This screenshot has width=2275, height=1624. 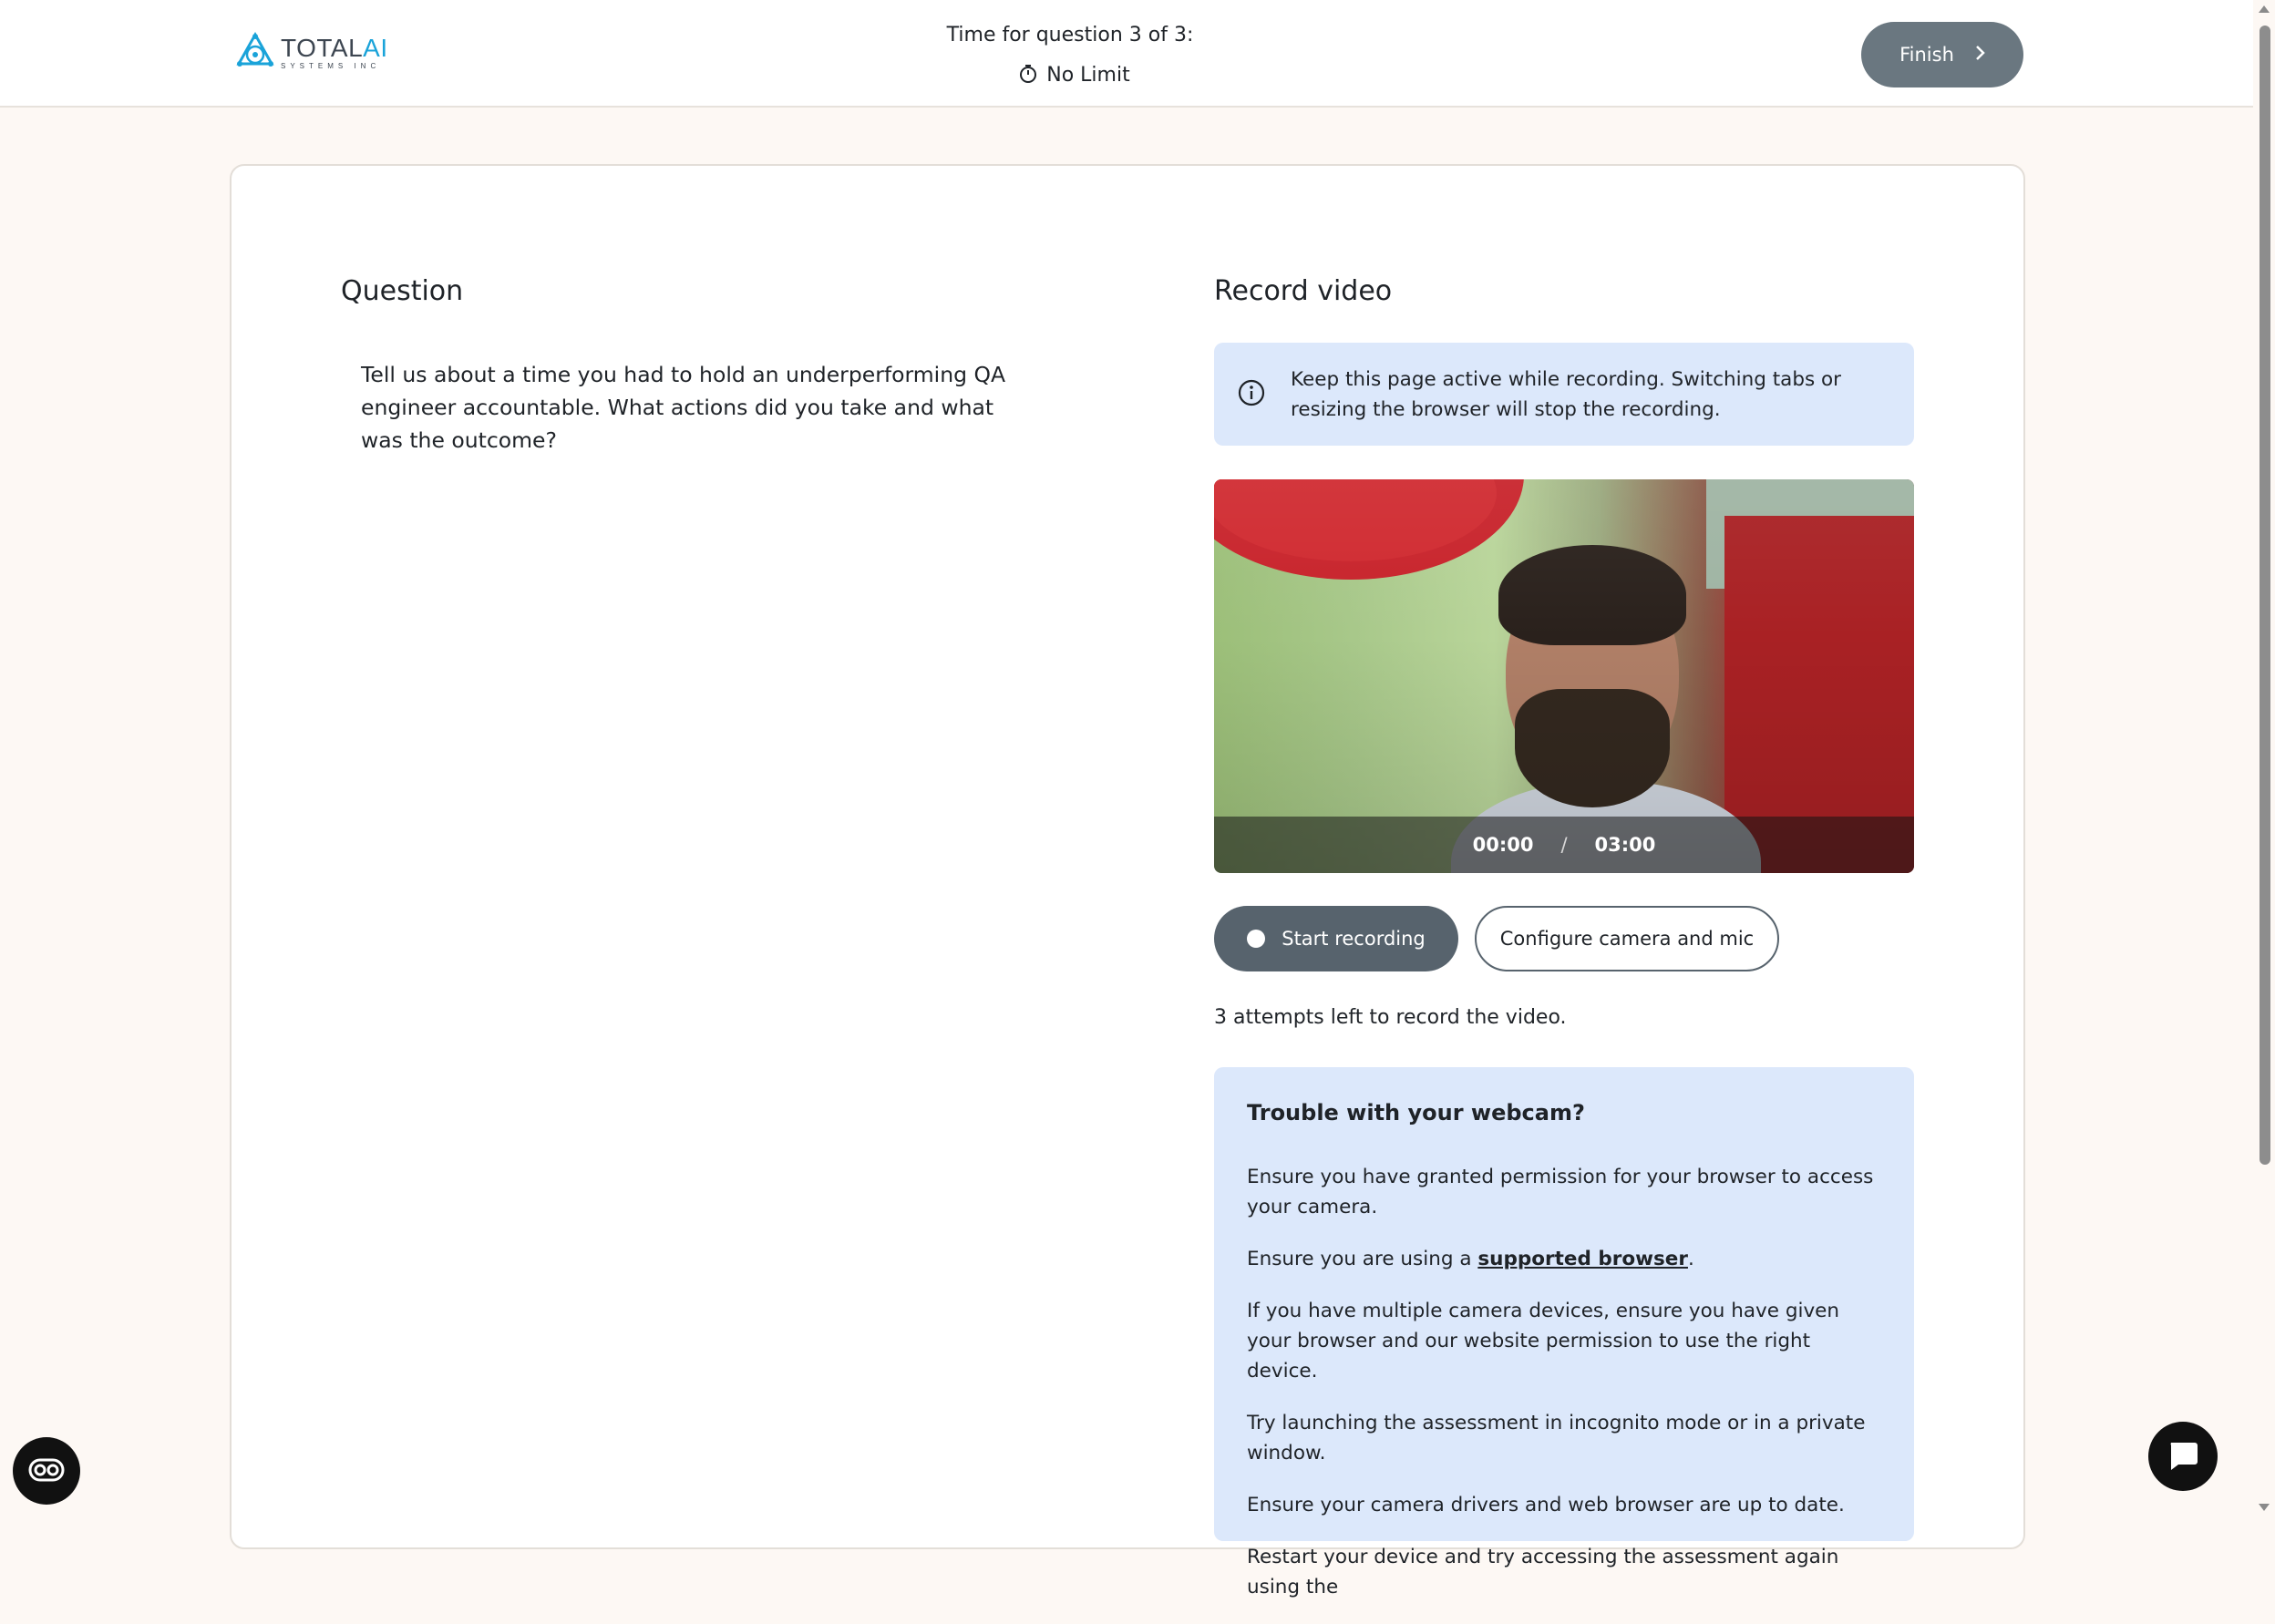 What do you see at coordinates (1625, 845) in the screenshot?
I see `time-total: 03:00` at bounding box center [1625, 845].